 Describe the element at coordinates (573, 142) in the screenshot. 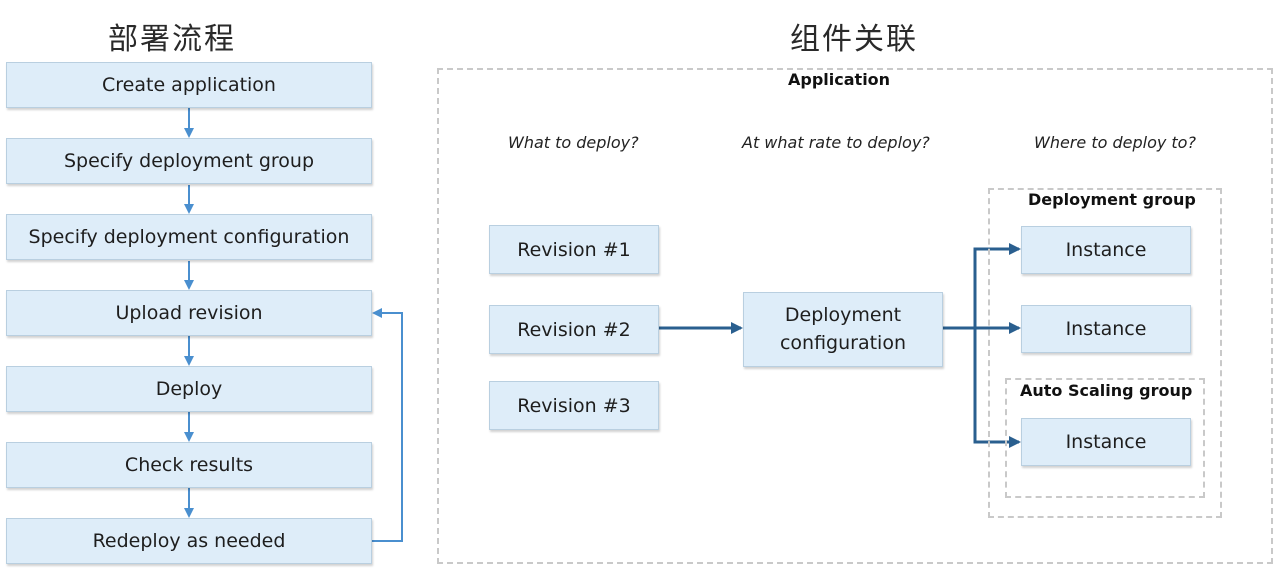

I see `question-what: What to deploy?` at that location.